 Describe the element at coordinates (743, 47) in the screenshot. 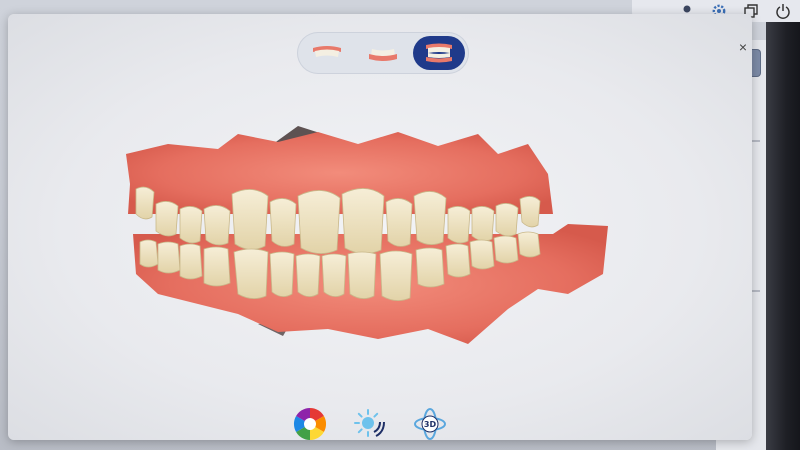

I see `close-button: ×` at that location.